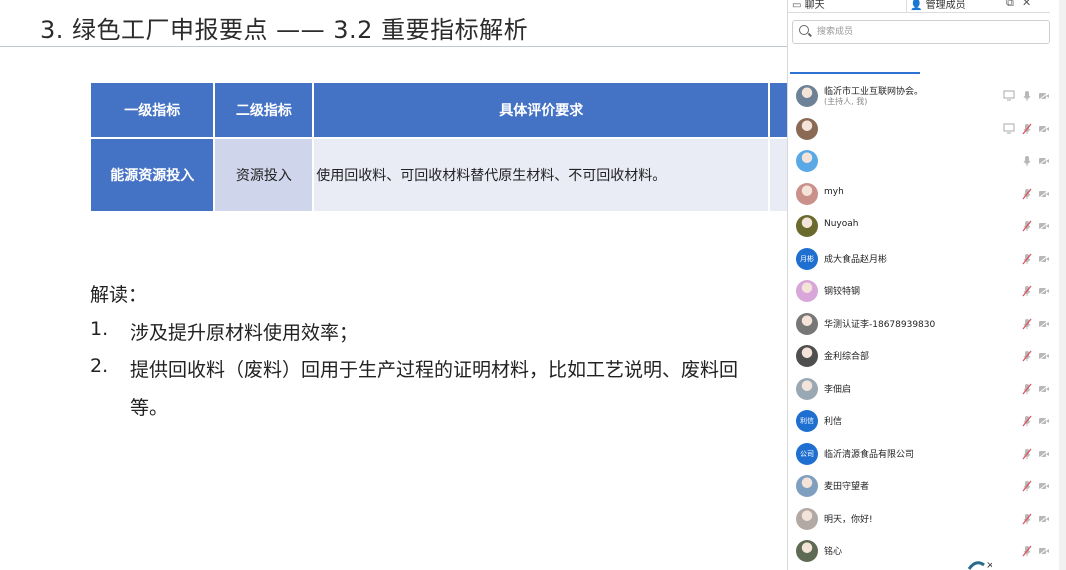  What do you see at coordinates (927, 32) in the screenshot?
I see `search-input` at bounding box center [927, 32].